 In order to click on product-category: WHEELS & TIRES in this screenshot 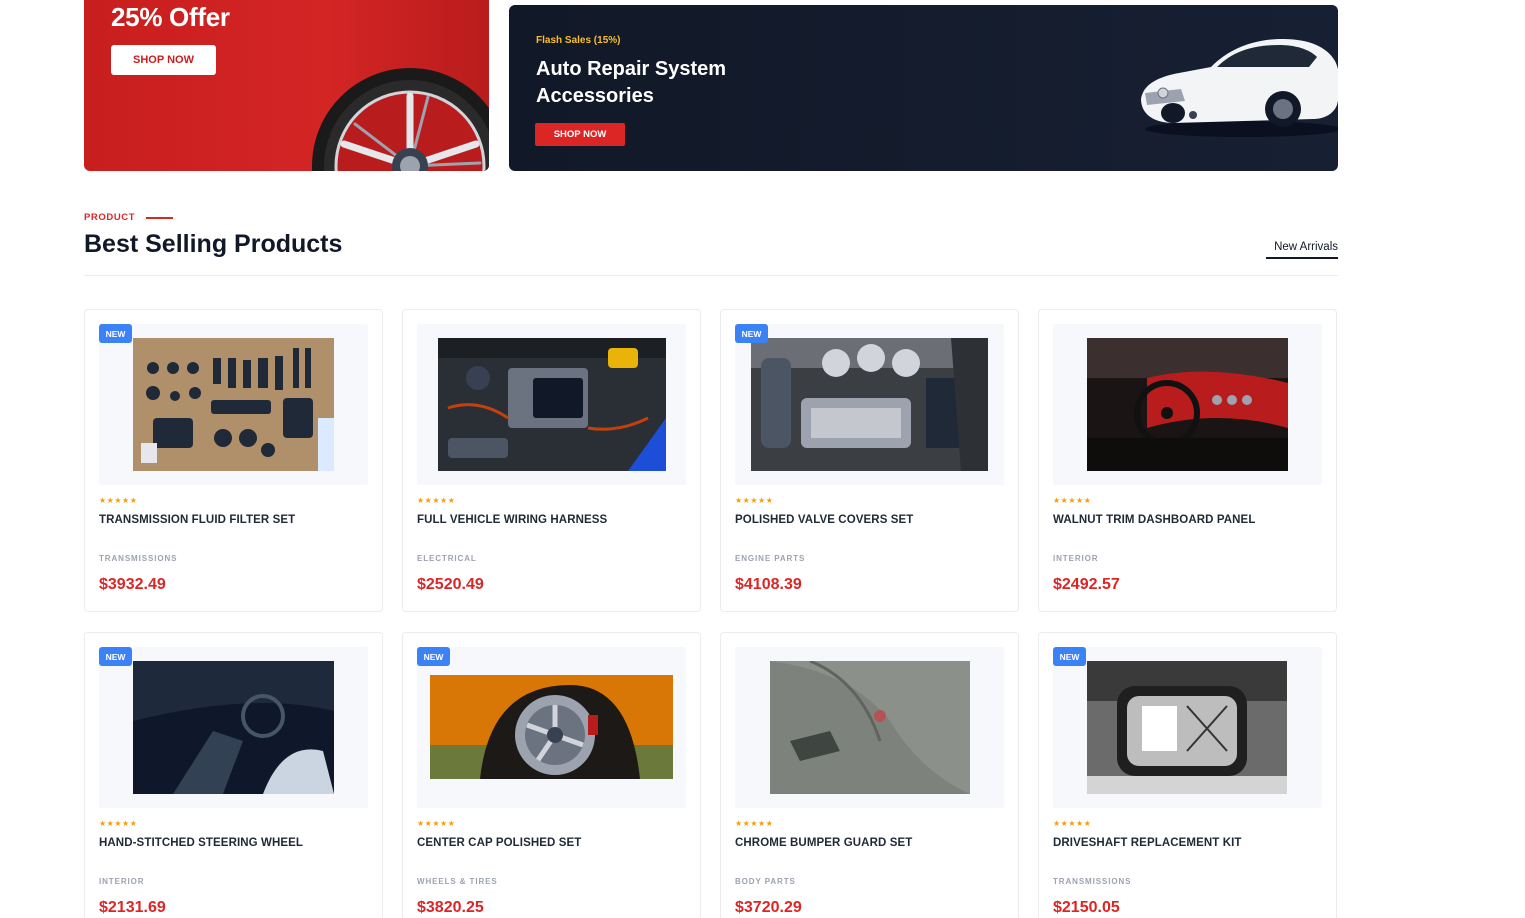, I will do `click(457, 881)`.